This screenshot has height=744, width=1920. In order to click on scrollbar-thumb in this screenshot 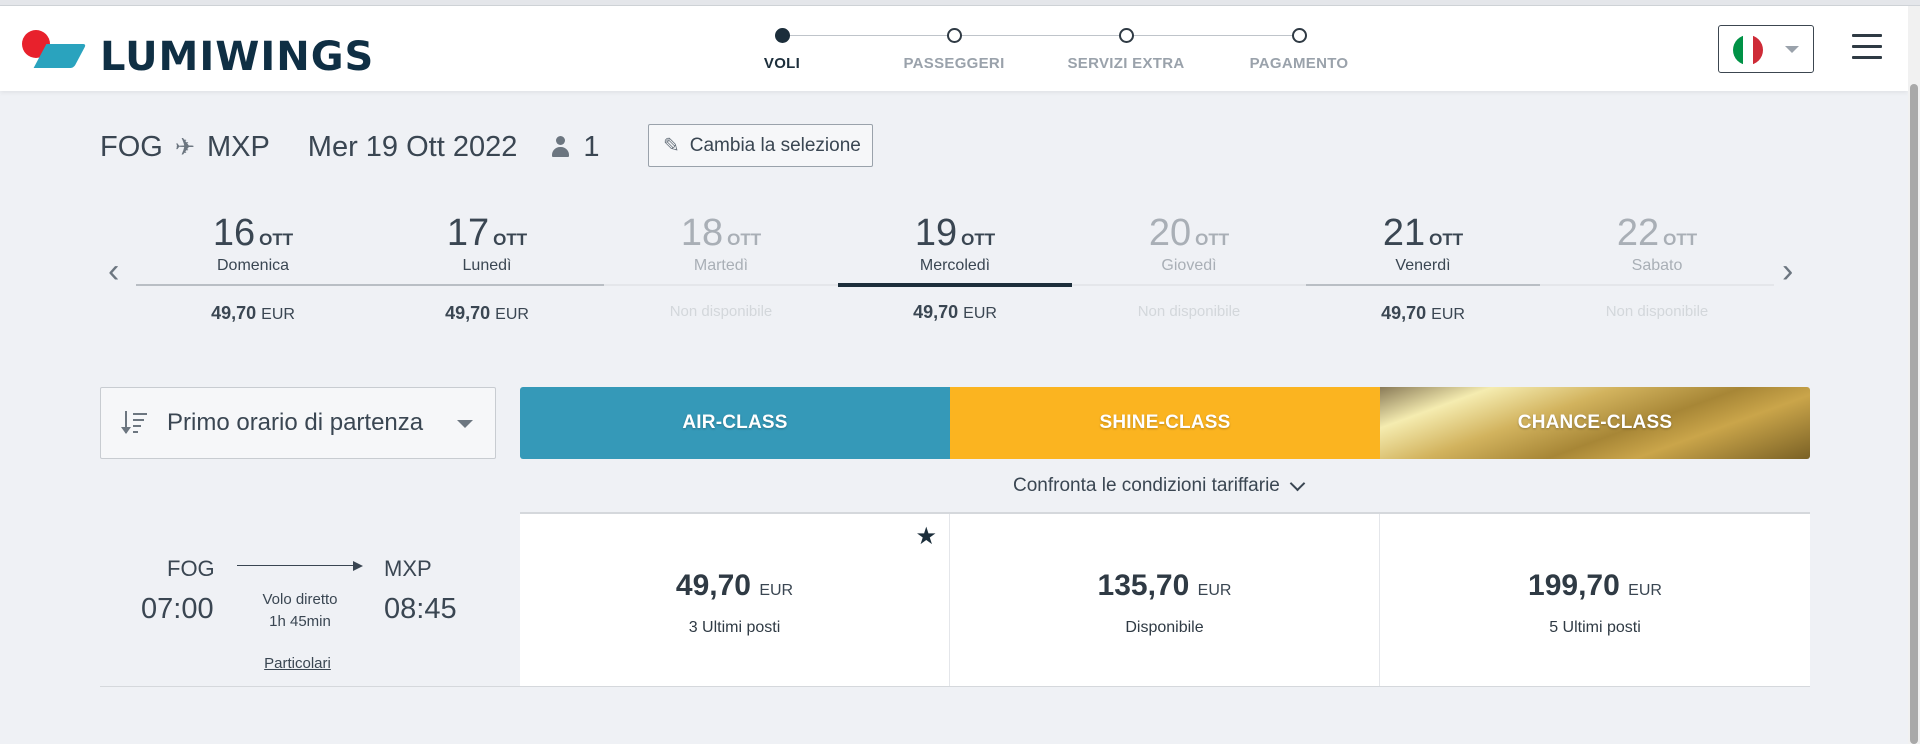, I will do `click(1914, 414)`.